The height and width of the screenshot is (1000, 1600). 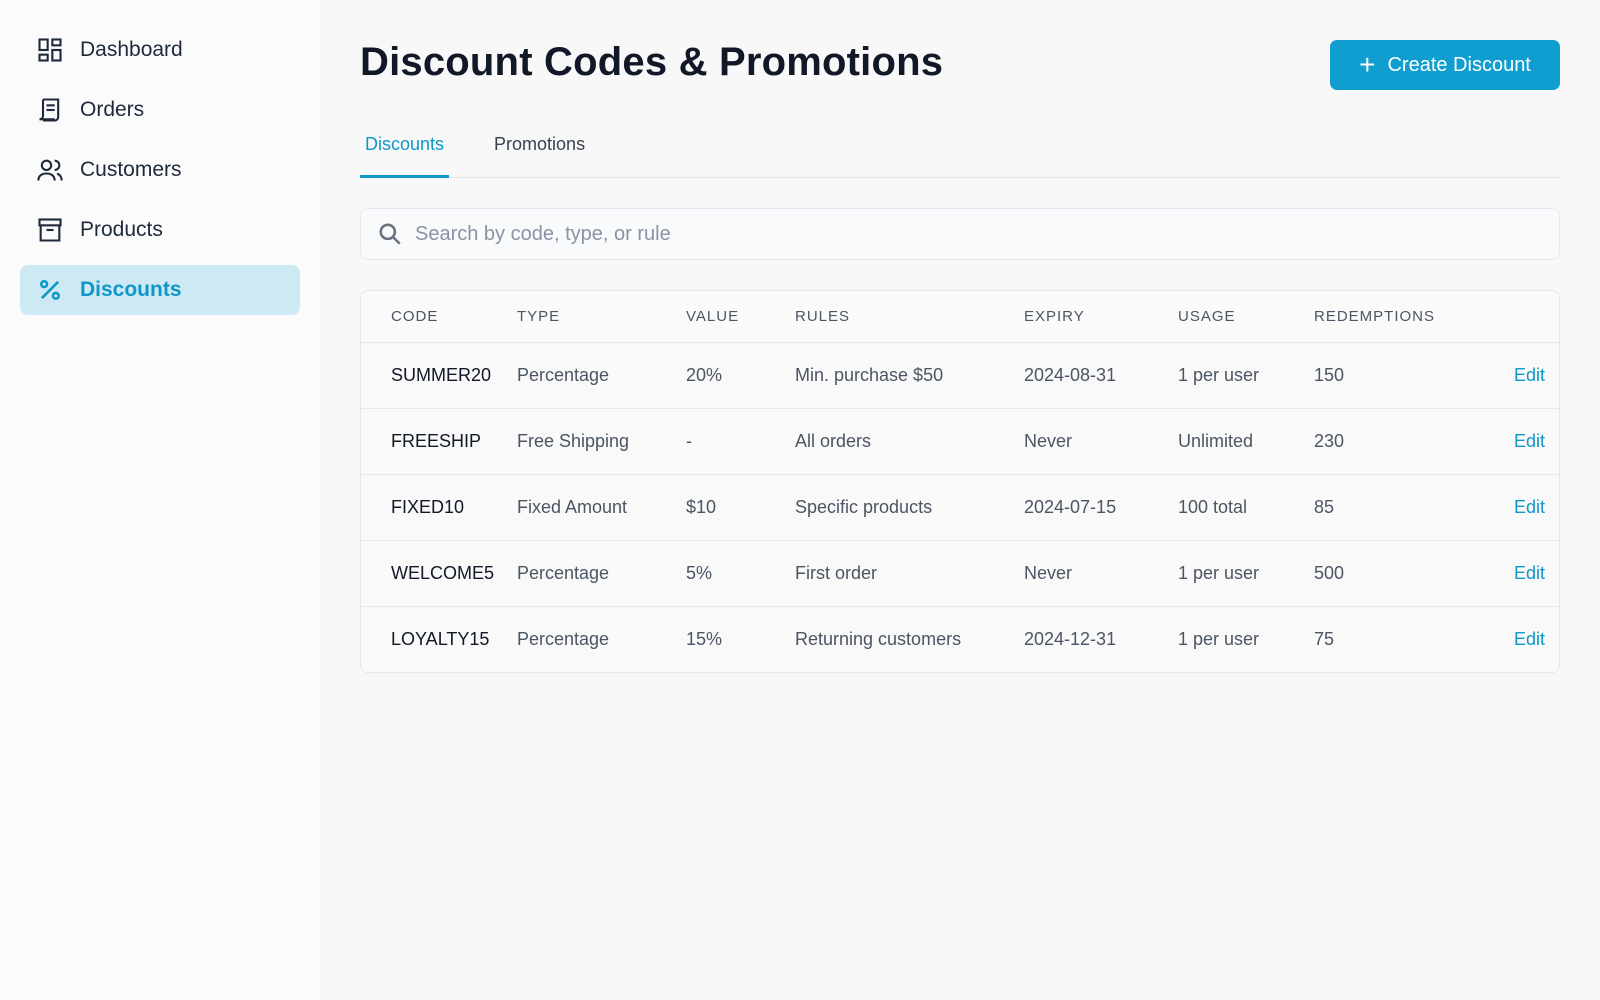 What do you see at coordinates (1246, 317) in the screenshot?
I see `column-header-usage: USAGE` at bounding box center [1246, 317].